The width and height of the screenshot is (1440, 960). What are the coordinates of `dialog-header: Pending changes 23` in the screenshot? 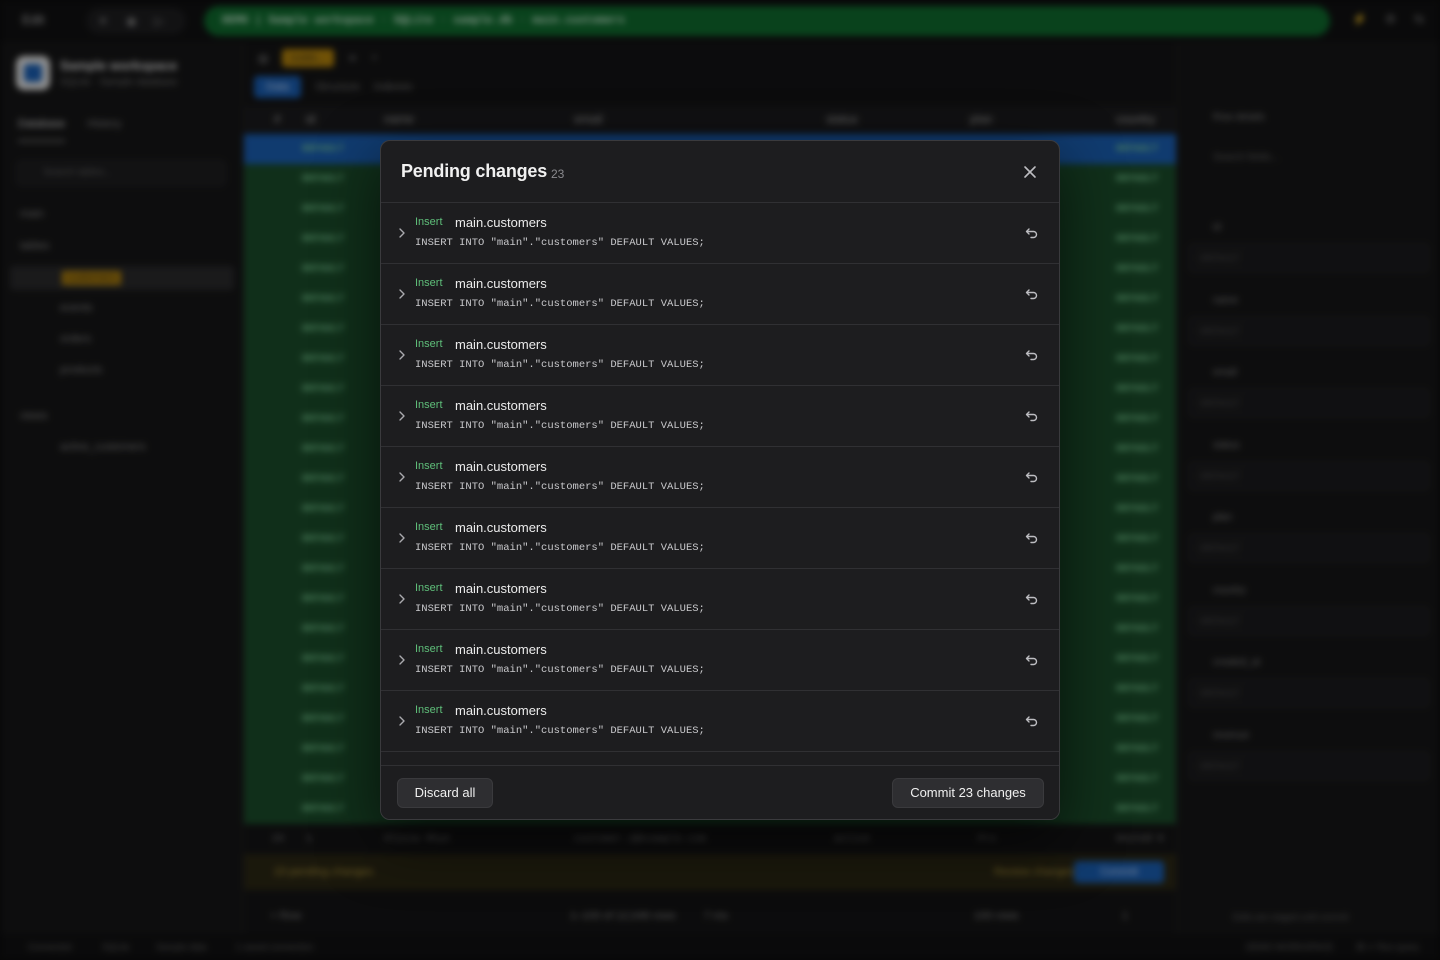 It's located at (720, 172).